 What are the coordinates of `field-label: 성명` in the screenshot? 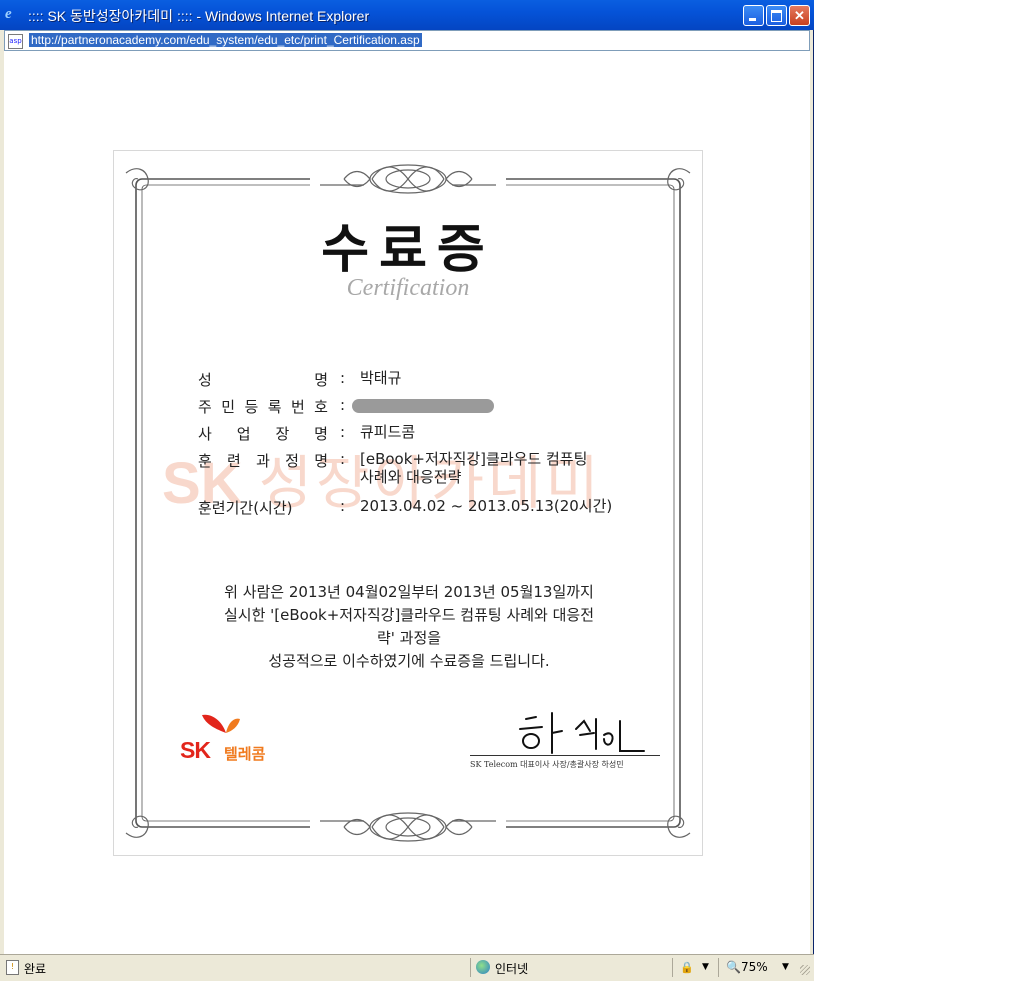 It's located at (263, 380).